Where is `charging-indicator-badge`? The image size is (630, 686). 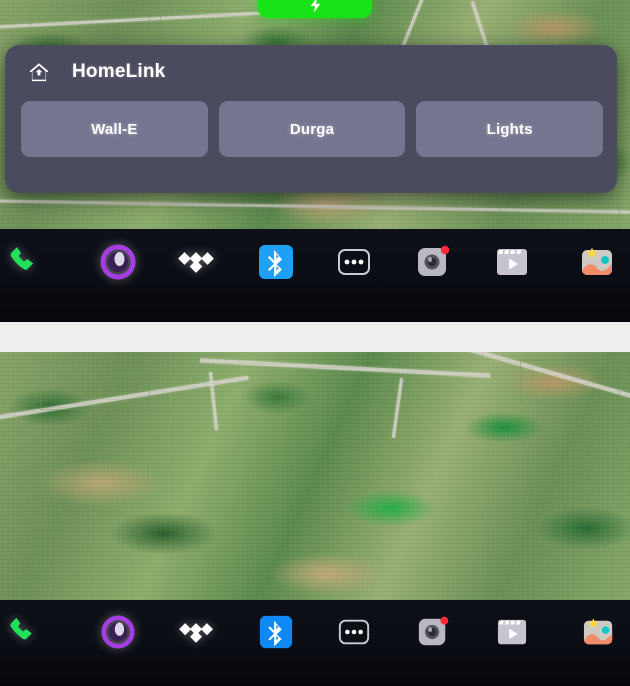 charging-indicator-badge is located at coordinates (315, 9).